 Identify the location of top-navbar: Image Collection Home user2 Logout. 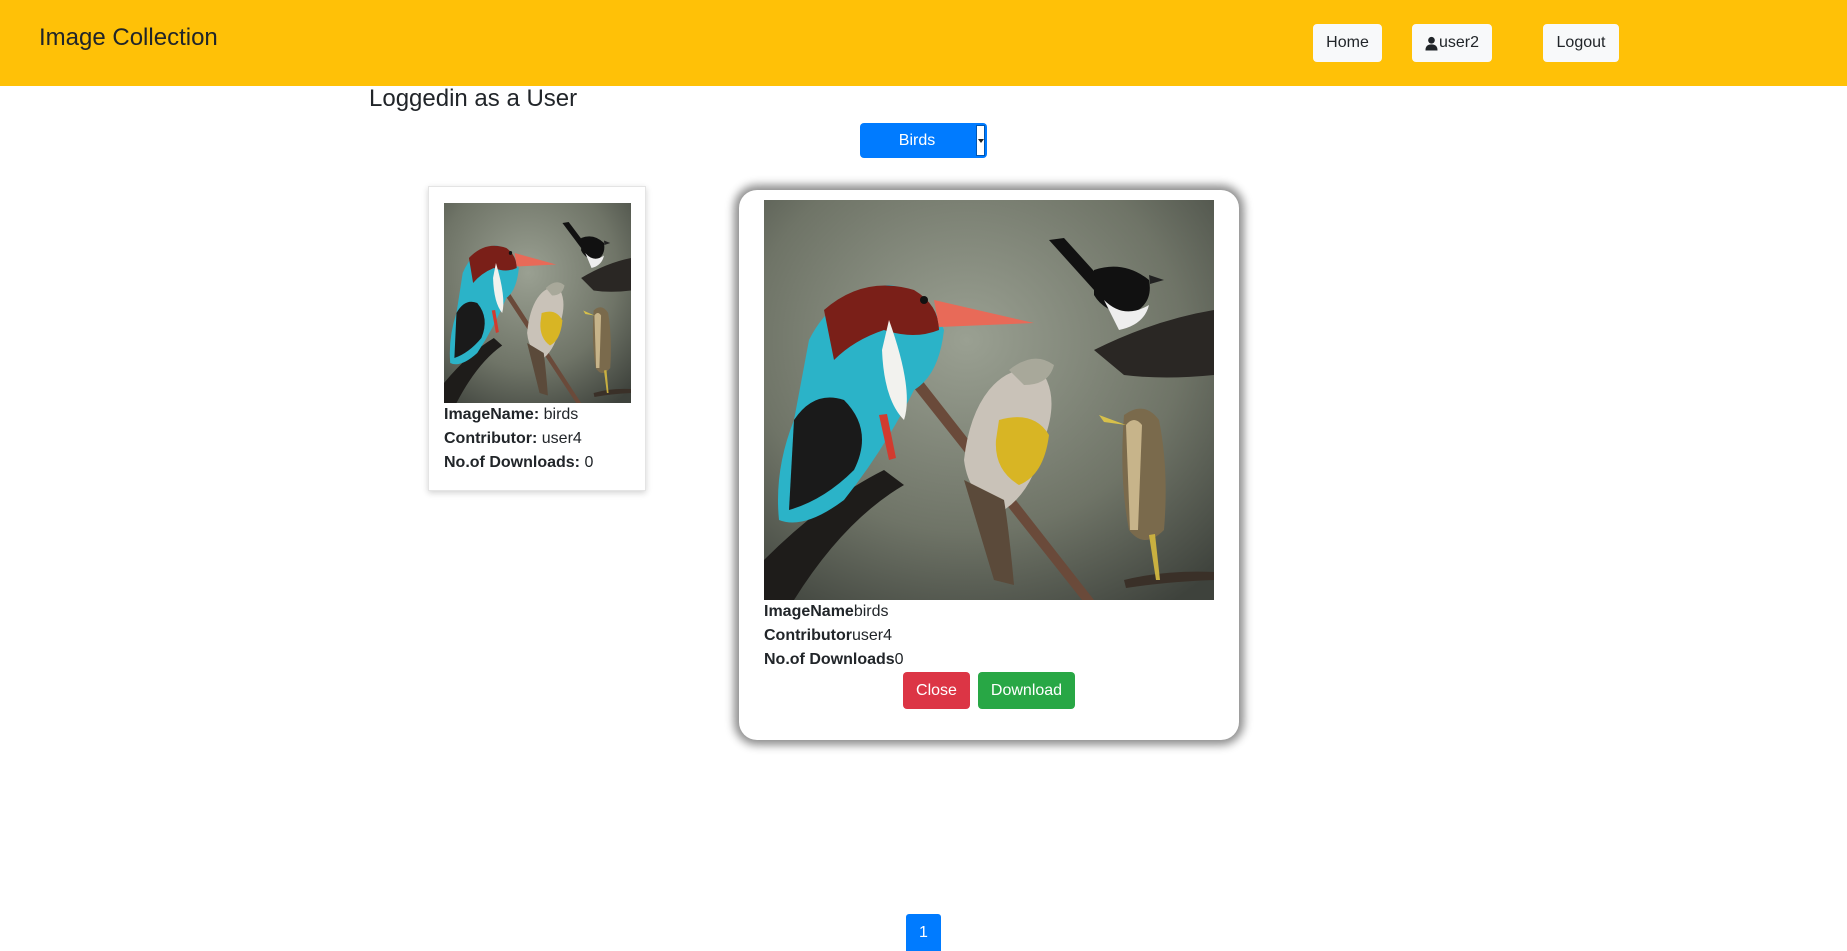
(923, 43).